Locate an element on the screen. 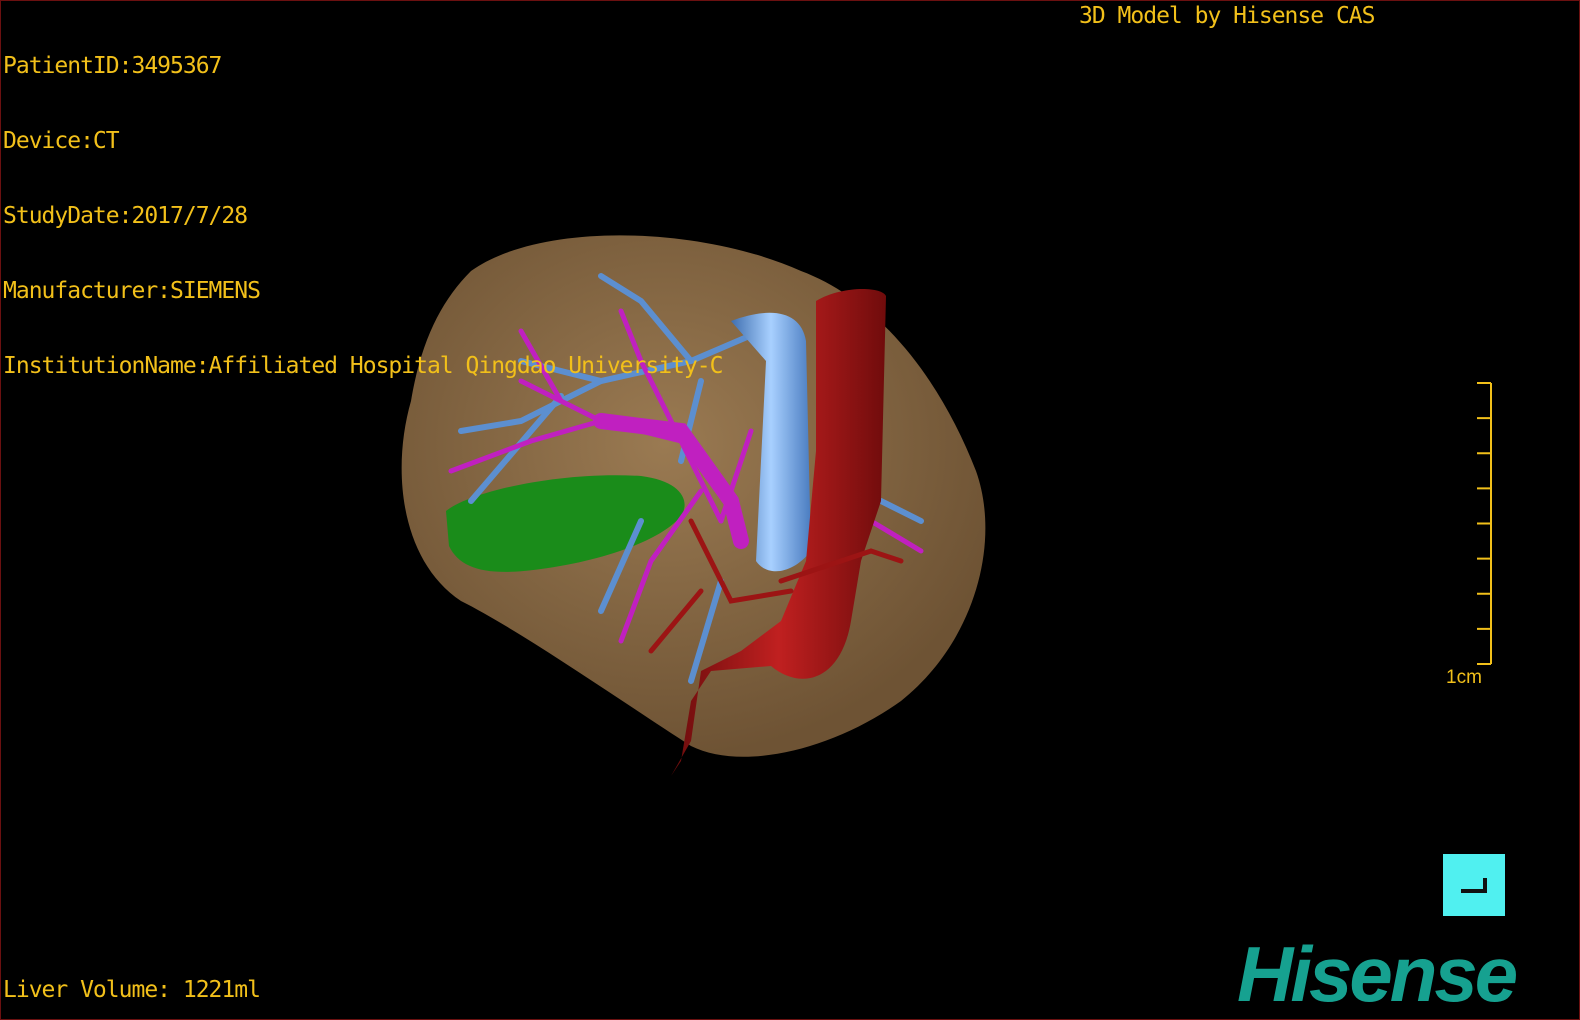 The image size is (1580, 1020). patient-id: PatientID:3495367 is located at coordinates (112, 66).